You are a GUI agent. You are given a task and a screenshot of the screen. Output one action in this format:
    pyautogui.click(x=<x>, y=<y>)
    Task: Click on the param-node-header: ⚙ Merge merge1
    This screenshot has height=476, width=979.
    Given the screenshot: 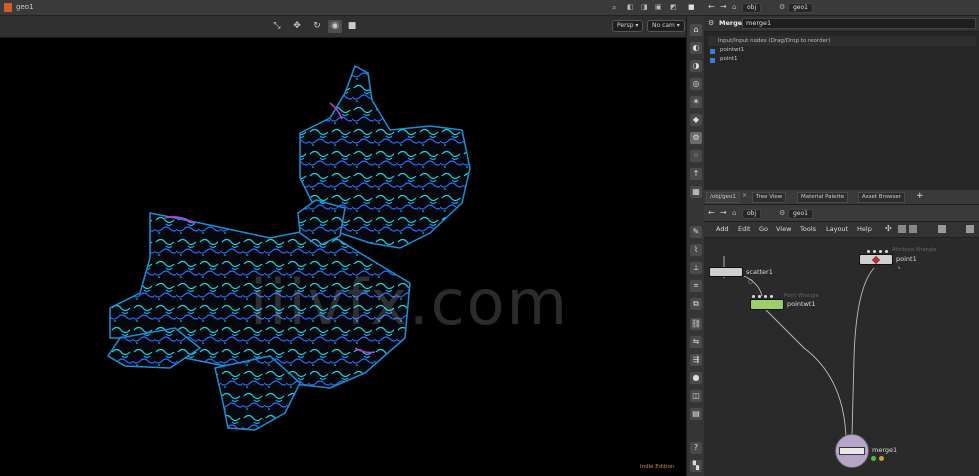 What is the action you would take?
    pyautogui.click(x=841, y=24)
    